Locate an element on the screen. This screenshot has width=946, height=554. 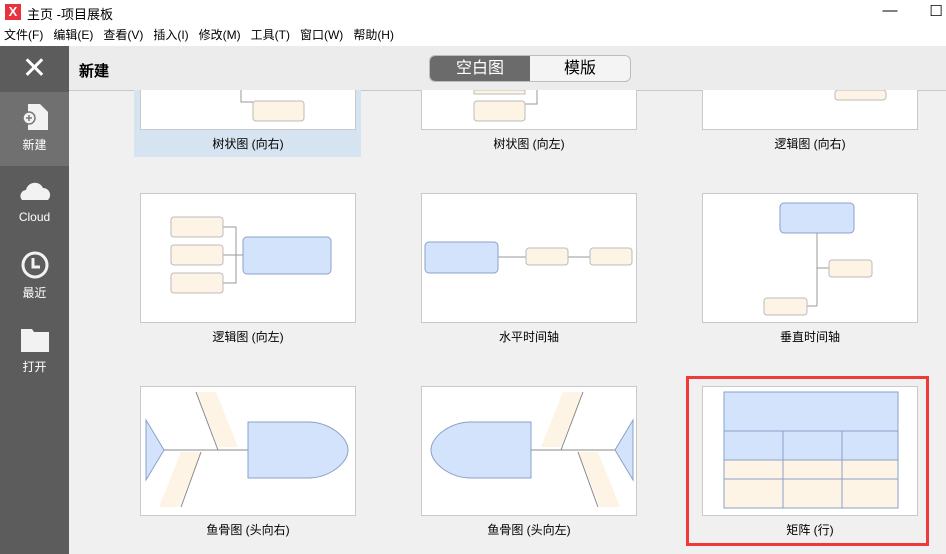
sidebar-item-label: 最近 is located at coordinates (34, 293).